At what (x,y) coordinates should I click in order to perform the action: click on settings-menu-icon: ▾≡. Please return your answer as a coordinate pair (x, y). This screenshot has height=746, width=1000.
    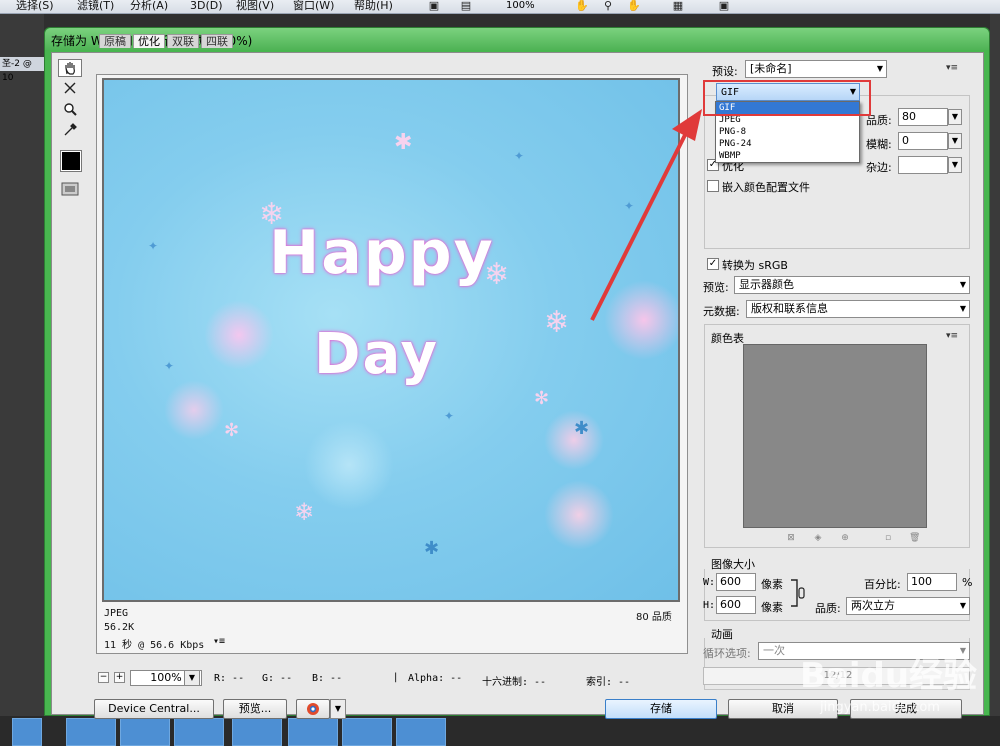
    Looking at the image, I should click on (952, 68).